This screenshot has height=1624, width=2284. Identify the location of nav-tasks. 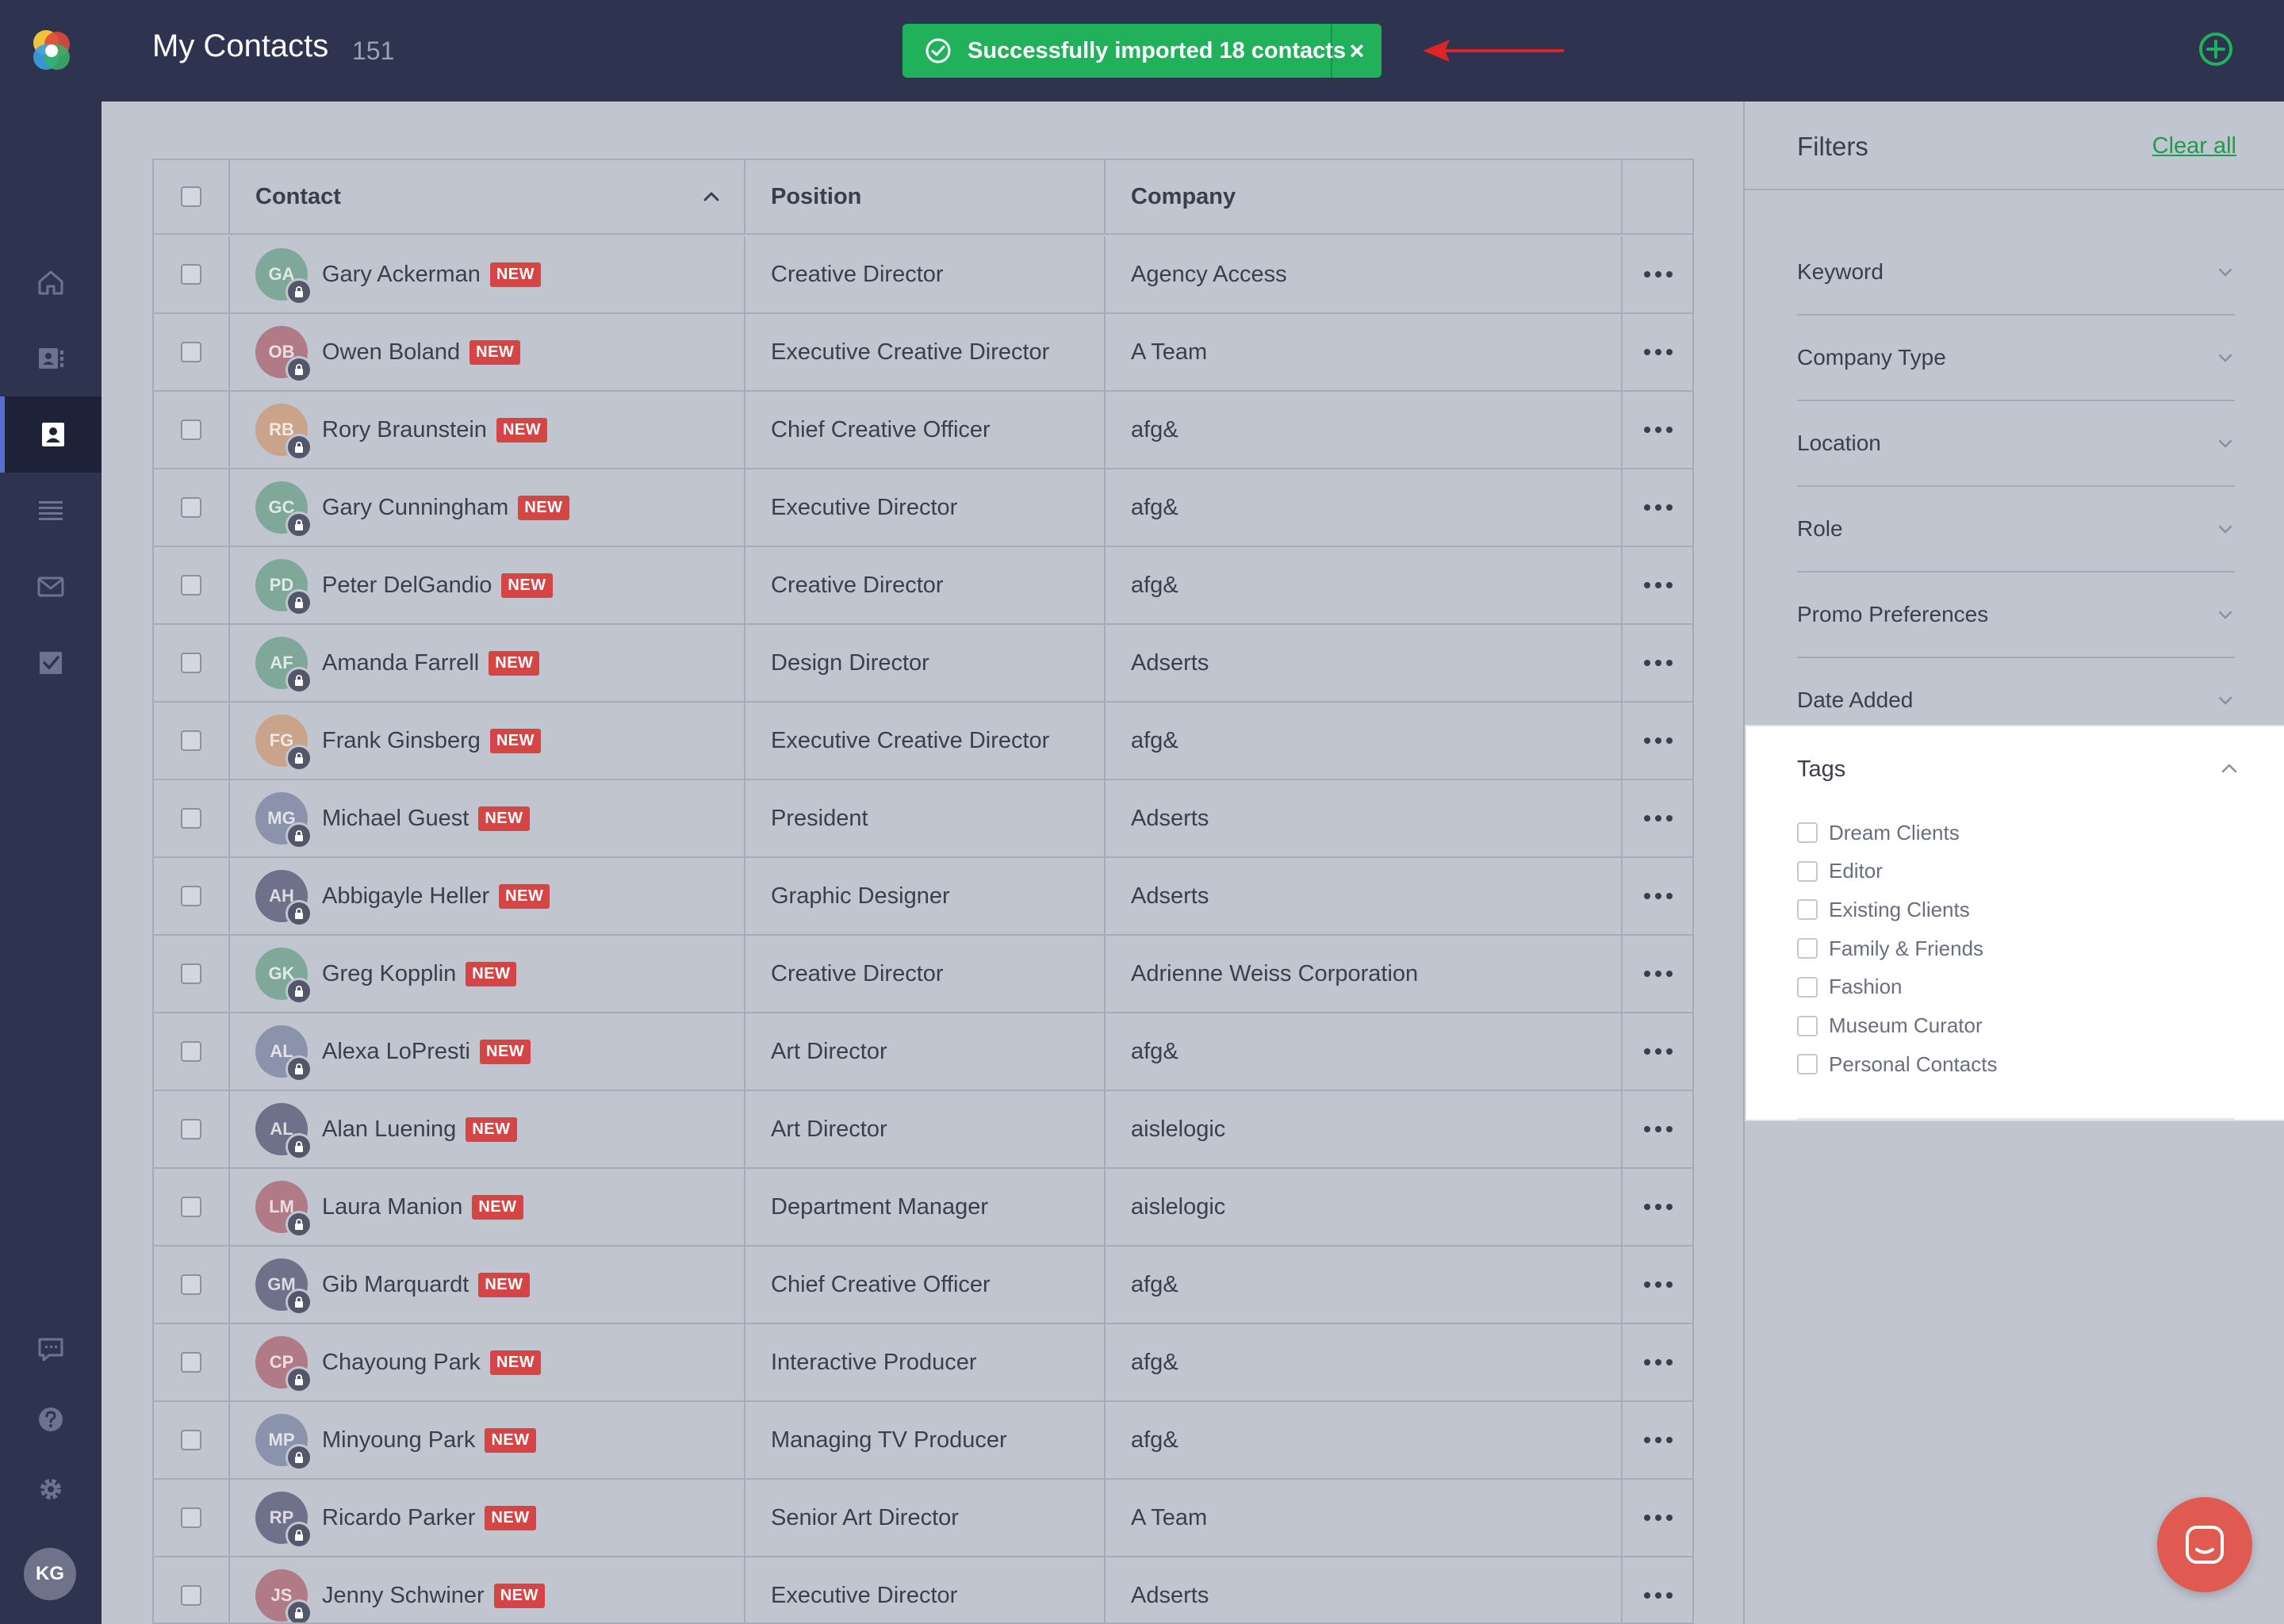
(51, 663).